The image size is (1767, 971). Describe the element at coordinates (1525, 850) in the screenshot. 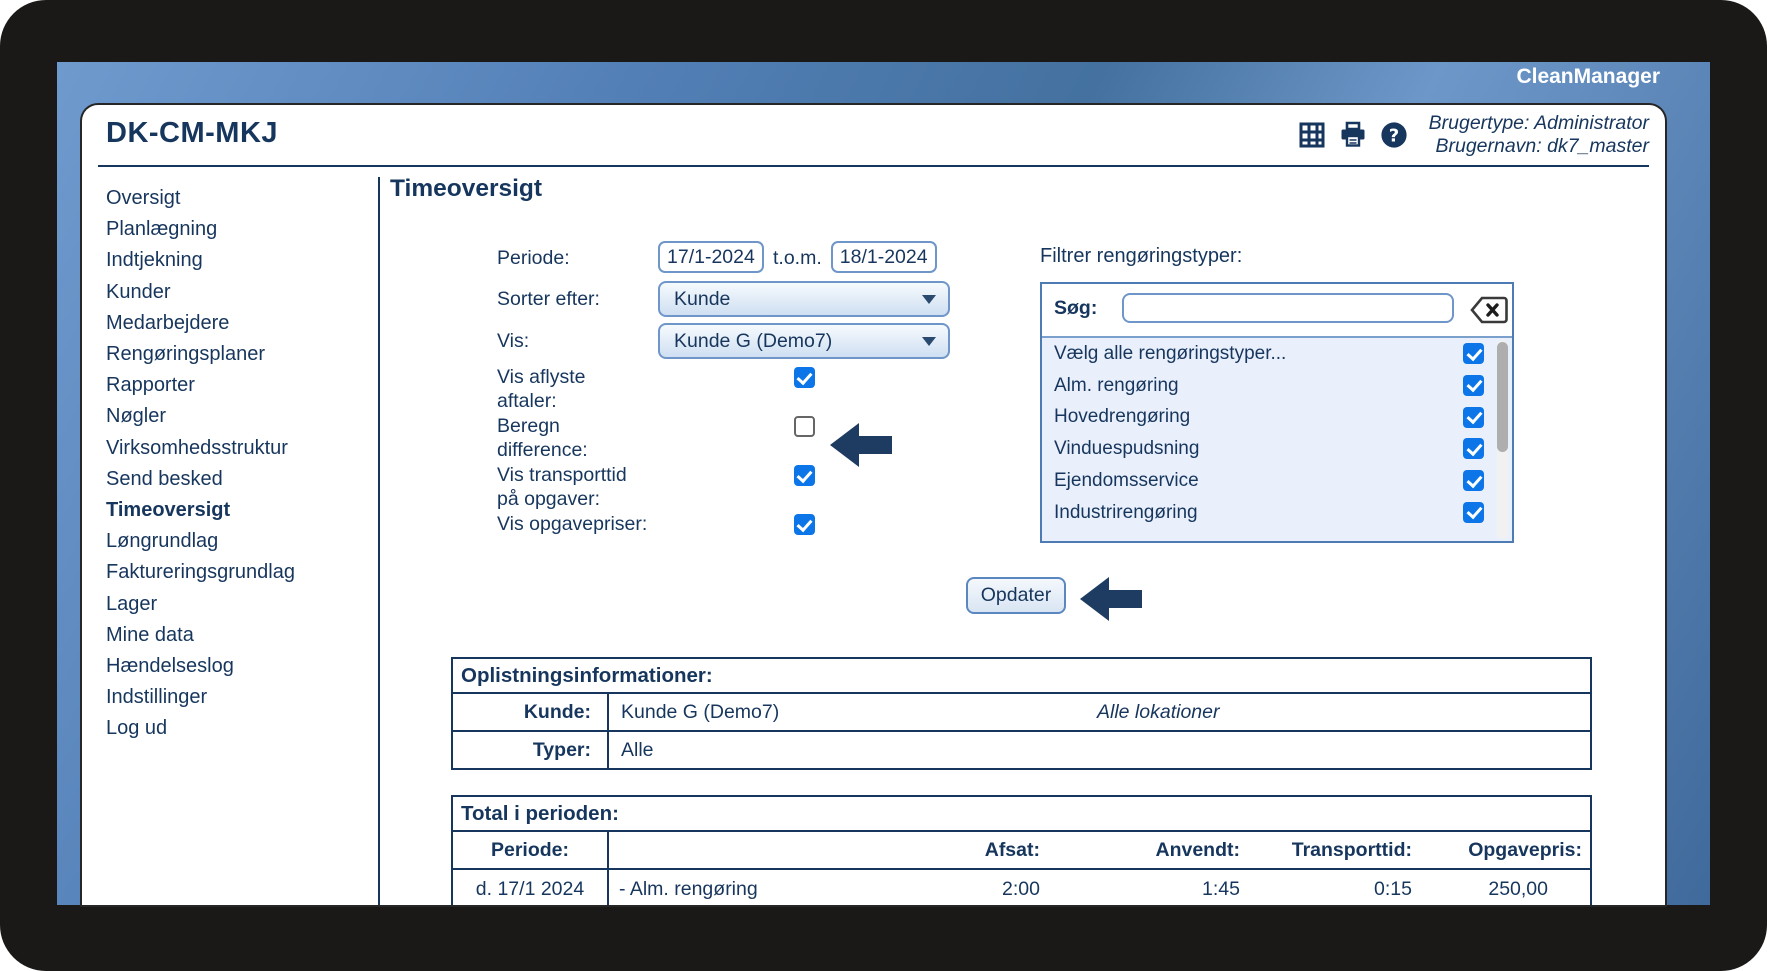

I see `col-header-opgavepris: Opgavepris:` at that location.